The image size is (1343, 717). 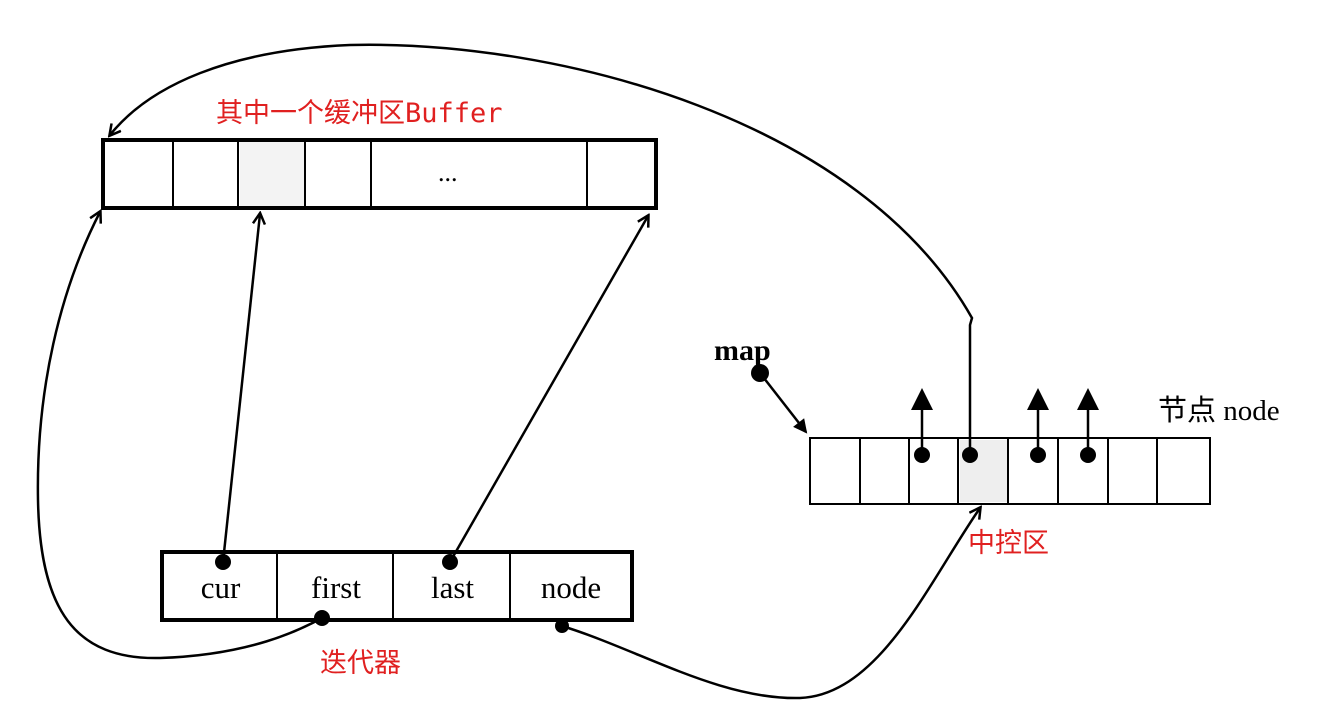 What do you see at coordinates (770, 604) in the screenshot?
I see `node-arrow` at bounding box center [770, 604].